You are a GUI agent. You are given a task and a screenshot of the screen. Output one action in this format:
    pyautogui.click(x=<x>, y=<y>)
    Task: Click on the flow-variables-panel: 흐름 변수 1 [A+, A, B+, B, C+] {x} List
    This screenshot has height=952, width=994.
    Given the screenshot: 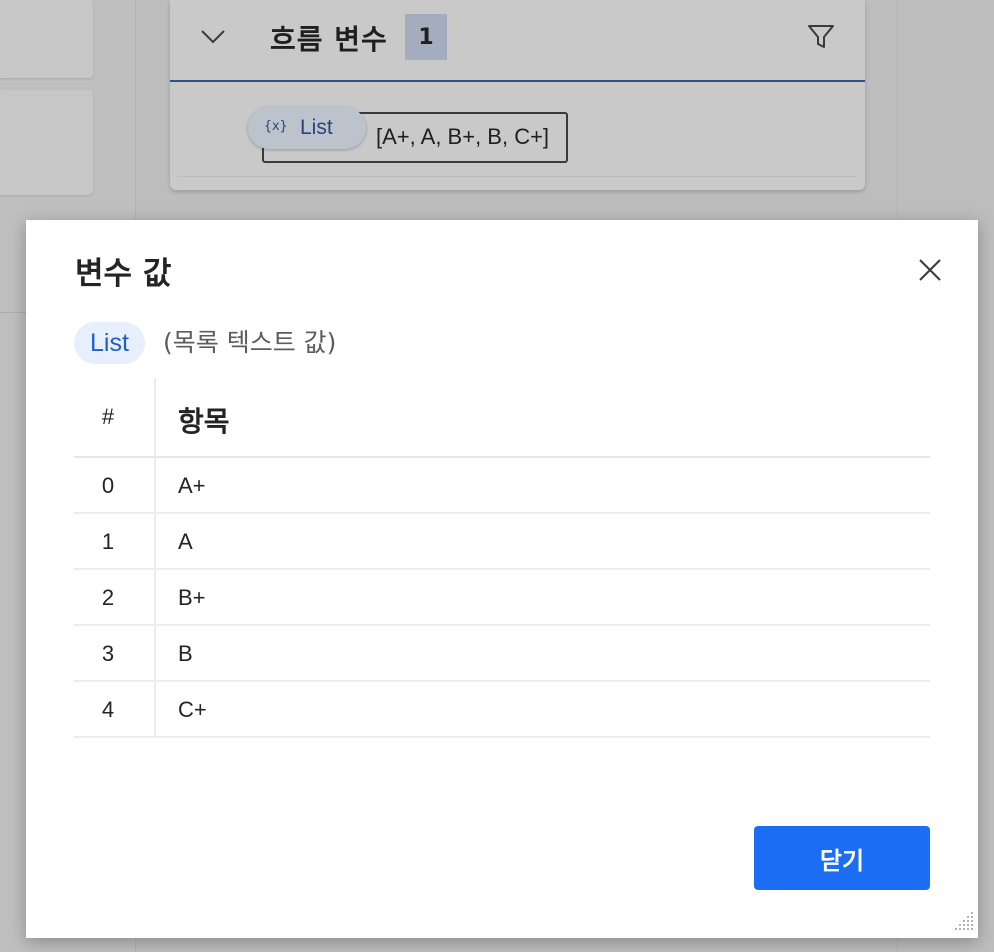 What is the action you would take?
    pyautogui.click(x=517, y=95)
    